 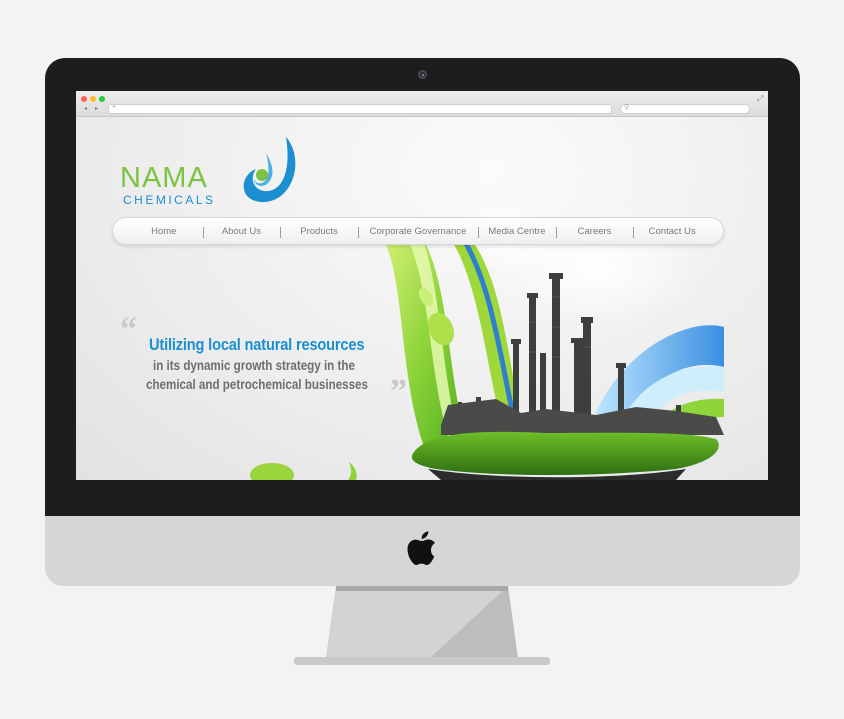 I want to click on expand-icon: ⤢, so click(x=760, y=99).